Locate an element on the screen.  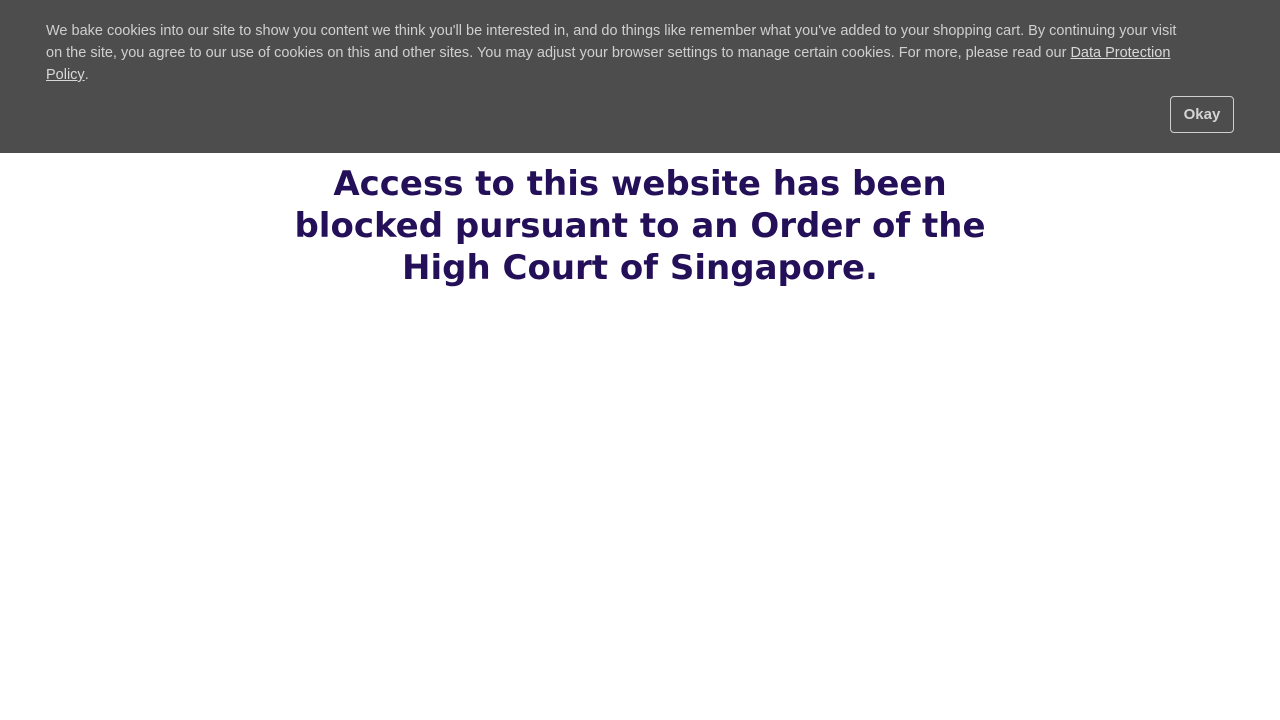
okay-button: Okay is located at coordinates (1202, 114).